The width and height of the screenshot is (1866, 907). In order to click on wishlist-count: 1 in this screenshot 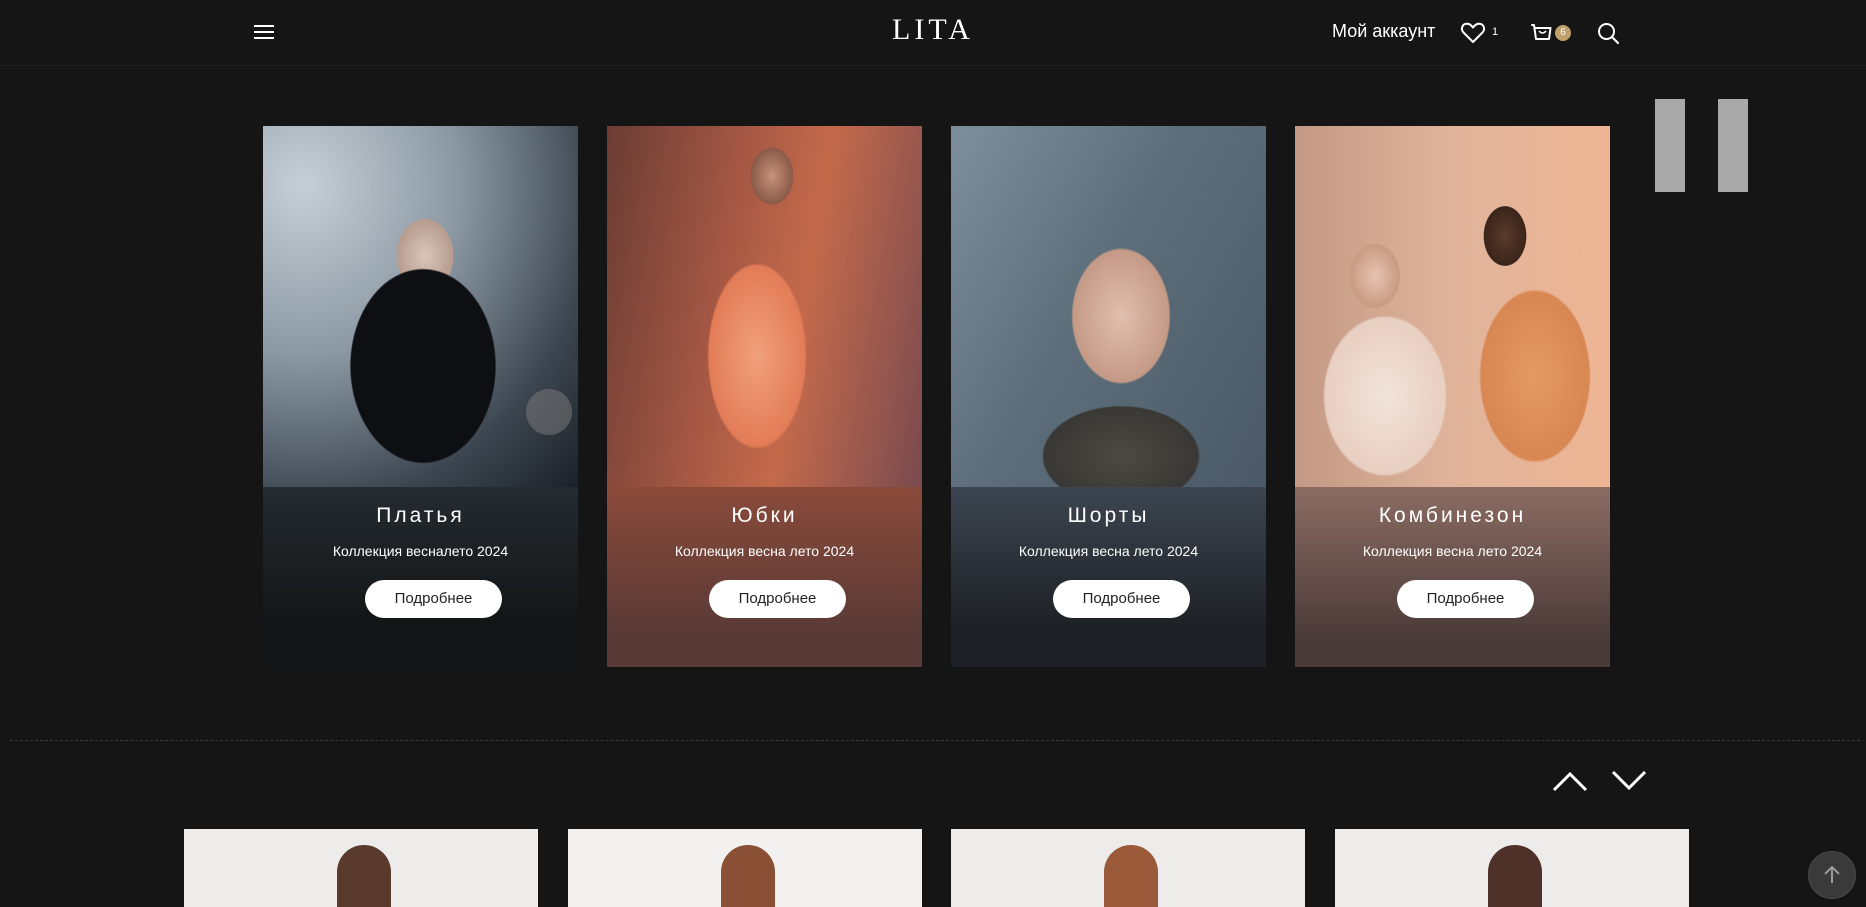, I will do `click(1495, 32)`.